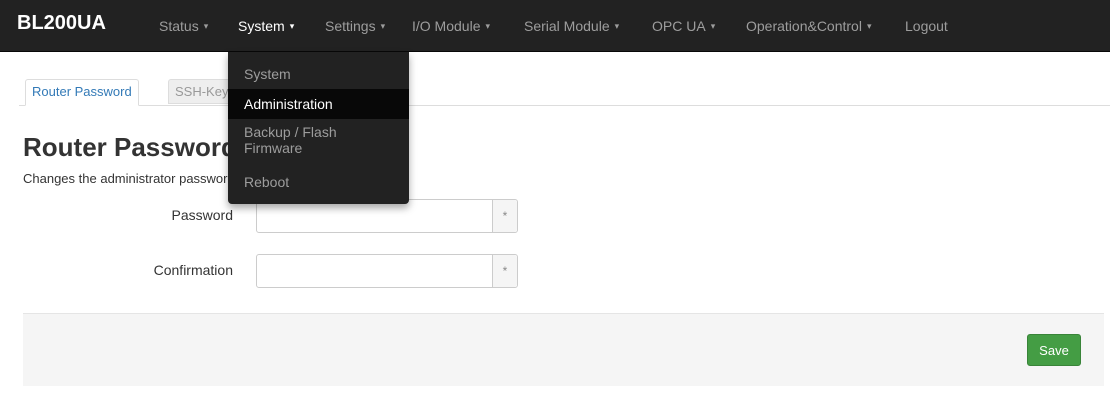 Image resolution: width=1110 pixels, height=405 pixels. What do you see at coordinates (318, 104) in the screenshot?
I see `menu-item-administration: Administration` at bounding box center [318, 104].